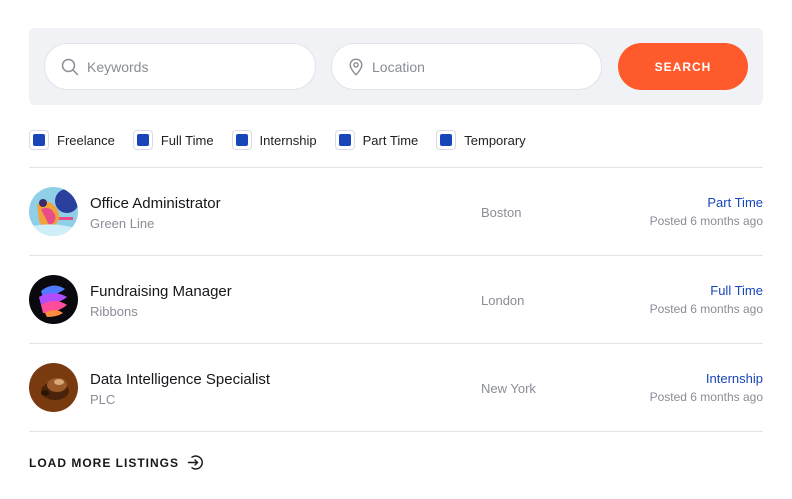 The height and width of the screenshot is (499, 792). What do you see at coordinates (103, 399) in the screenshot?
I see `company-name: PLC` at bounding box center [103, 399].